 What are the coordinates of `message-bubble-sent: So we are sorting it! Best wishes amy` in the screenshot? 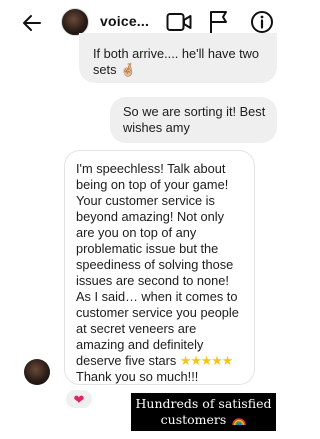 It's located at (193, 120).